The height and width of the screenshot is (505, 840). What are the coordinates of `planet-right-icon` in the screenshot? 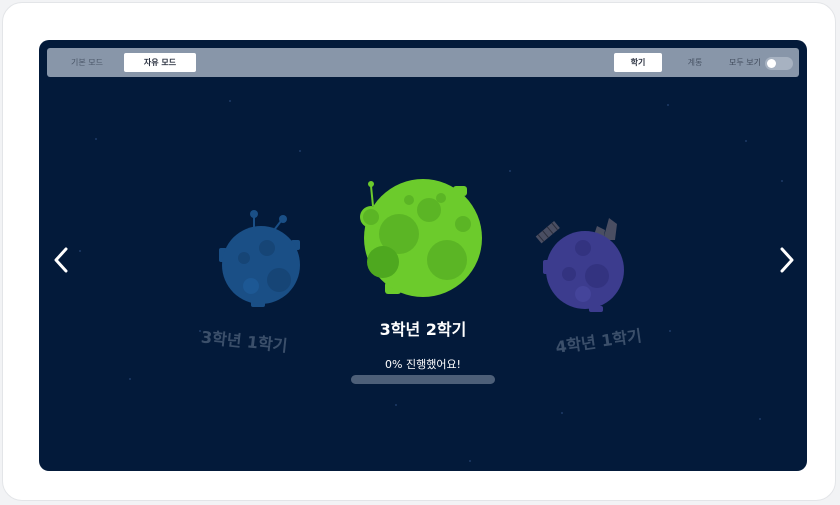 It's located at (583, 264).